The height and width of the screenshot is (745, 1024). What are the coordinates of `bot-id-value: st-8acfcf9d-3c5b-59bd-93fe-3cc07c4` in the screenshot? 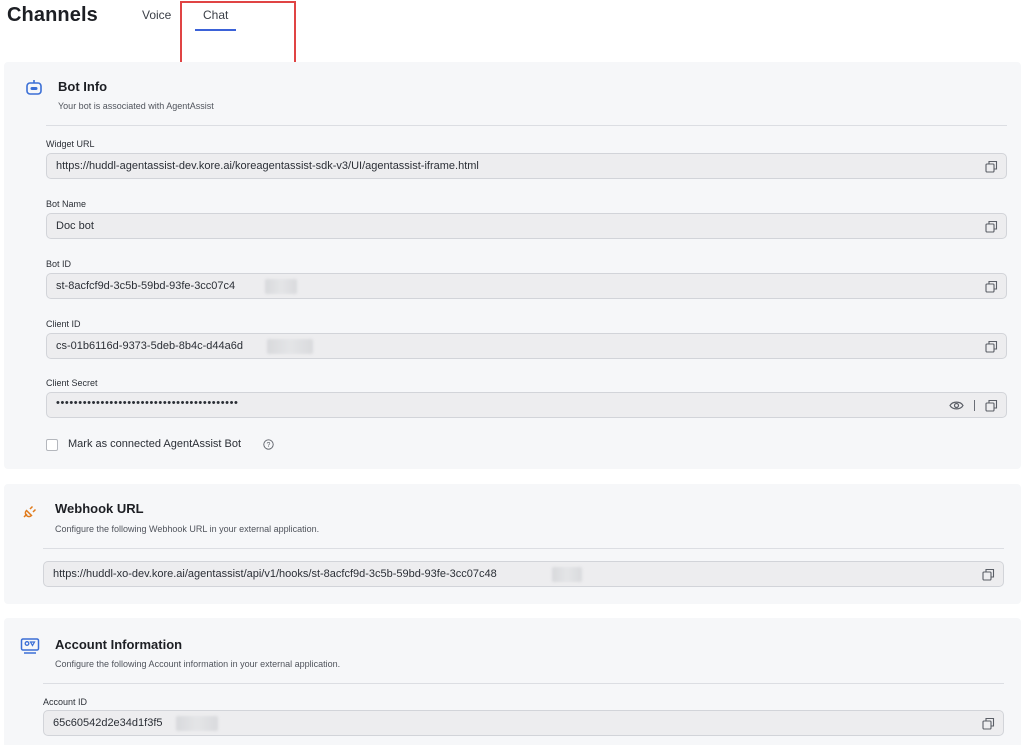 It's located at (146, 286).